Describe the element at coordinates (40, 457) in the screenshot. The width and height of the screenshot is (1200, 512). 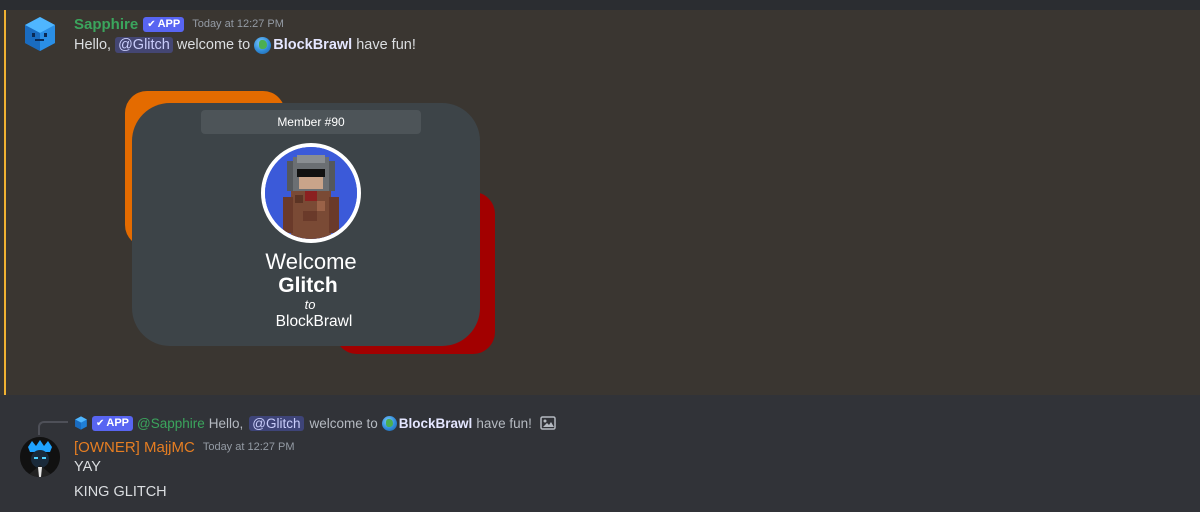
I see `crowned-avatar` at that location.